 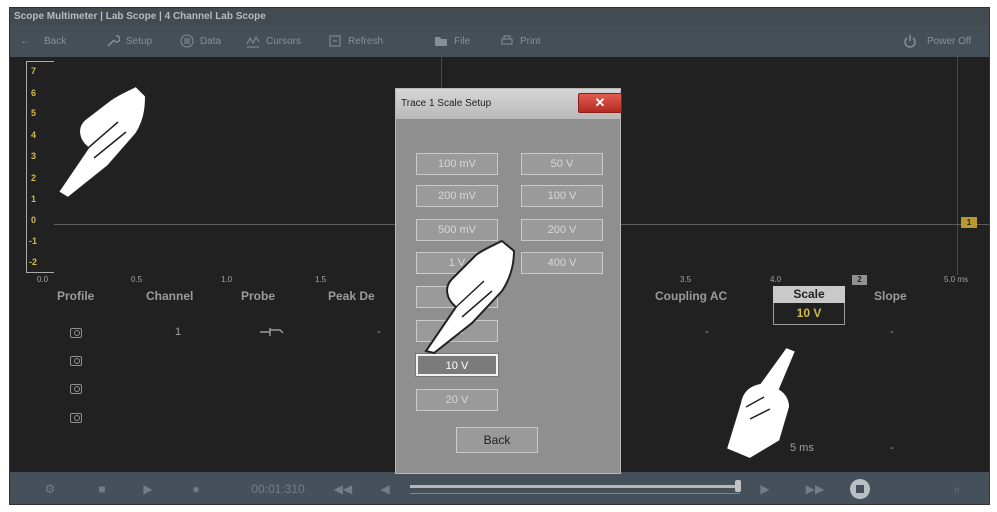 I want to click on back-button: ← Back, so click(x=43, y=41).